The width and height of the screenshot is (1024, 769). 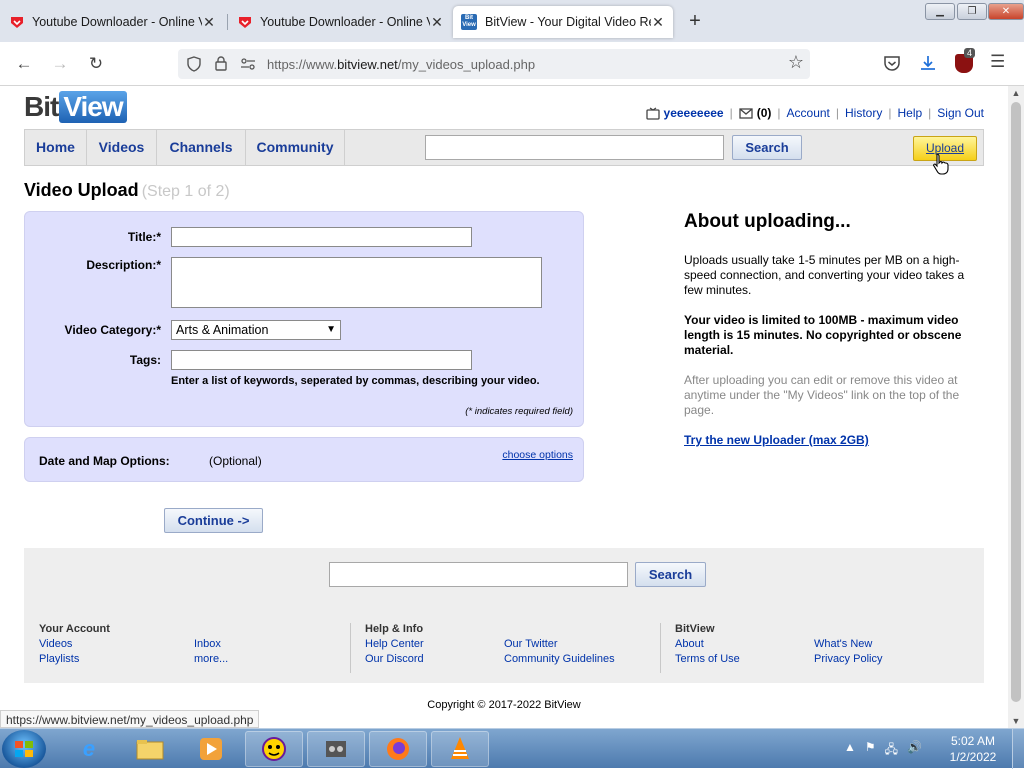 I want to click on help-link: Help, so click(x=909, y=113).